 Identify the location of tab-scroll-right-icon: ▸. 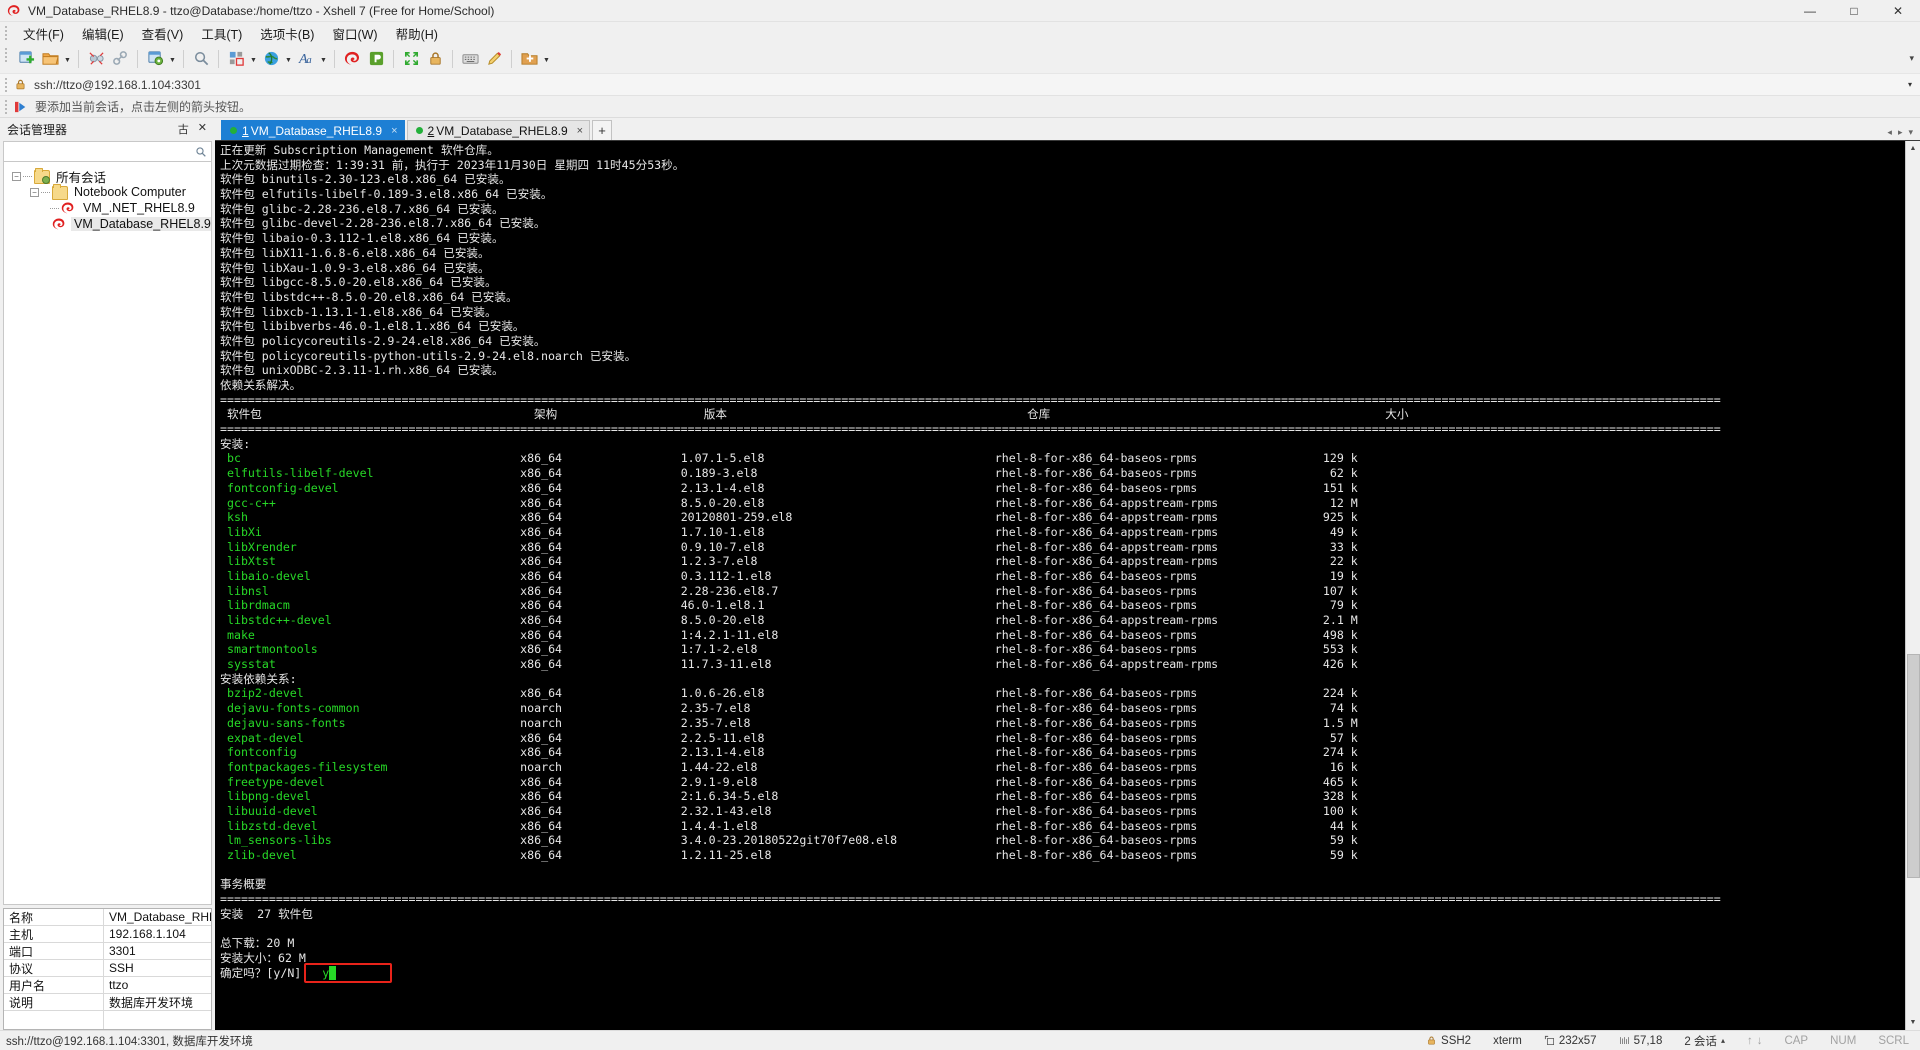
(1900, 132).